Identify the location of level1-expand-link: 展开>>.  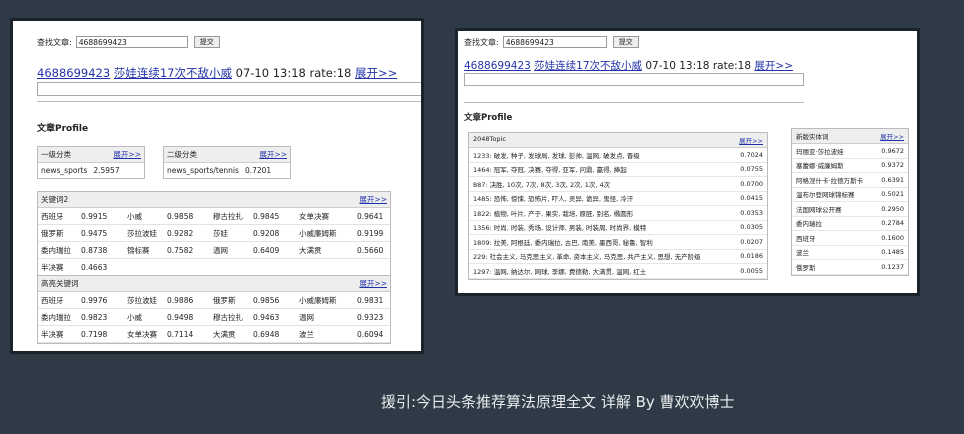
(127, 154).